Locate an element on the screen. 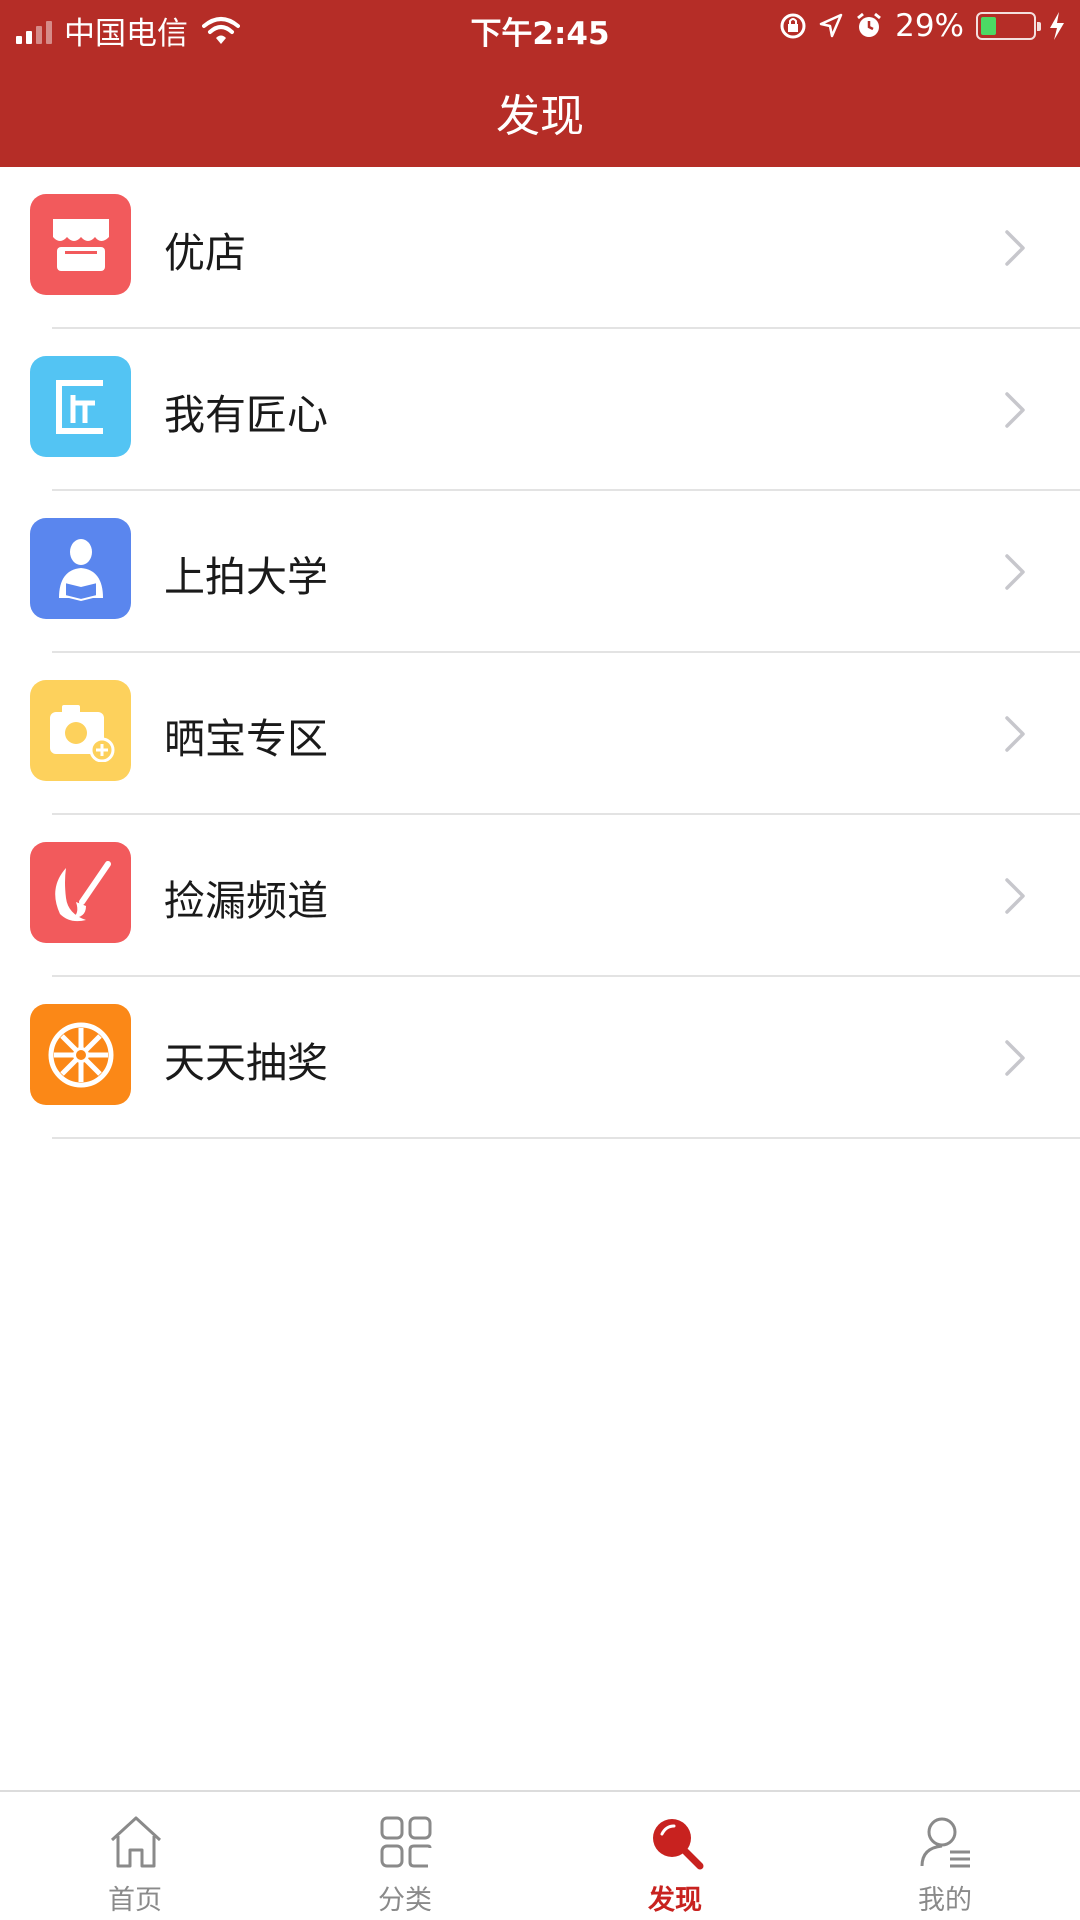 The image size is (1080, 1920). location-icon is located at coordinates (831, 25).